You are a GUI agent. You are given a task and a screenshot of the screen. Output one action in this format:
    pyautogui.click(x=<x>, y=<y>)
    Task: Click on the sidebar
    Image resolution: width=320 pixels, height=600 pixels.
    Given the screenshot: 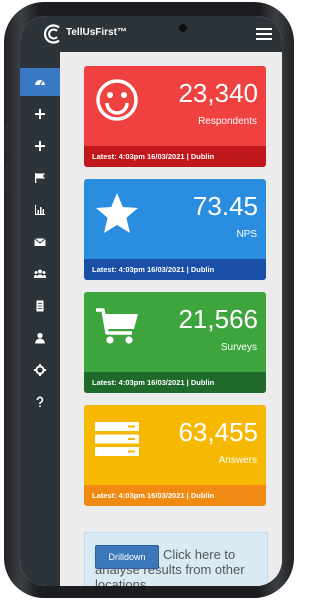 What is the action you would take?
    pyautogui.click(x=40, y=319)
    